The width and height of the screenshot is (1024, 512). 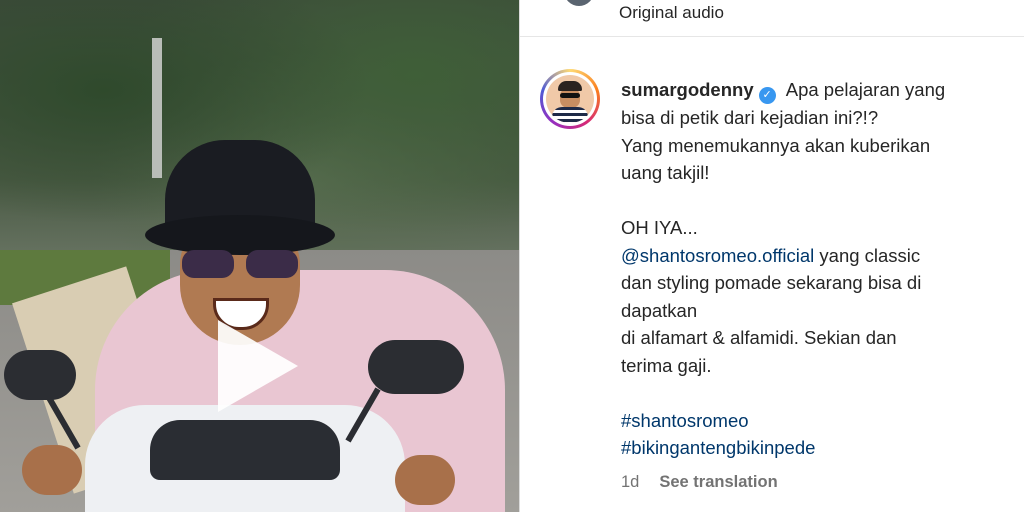 I want to click on play-icon, so click(x=258, y=366).